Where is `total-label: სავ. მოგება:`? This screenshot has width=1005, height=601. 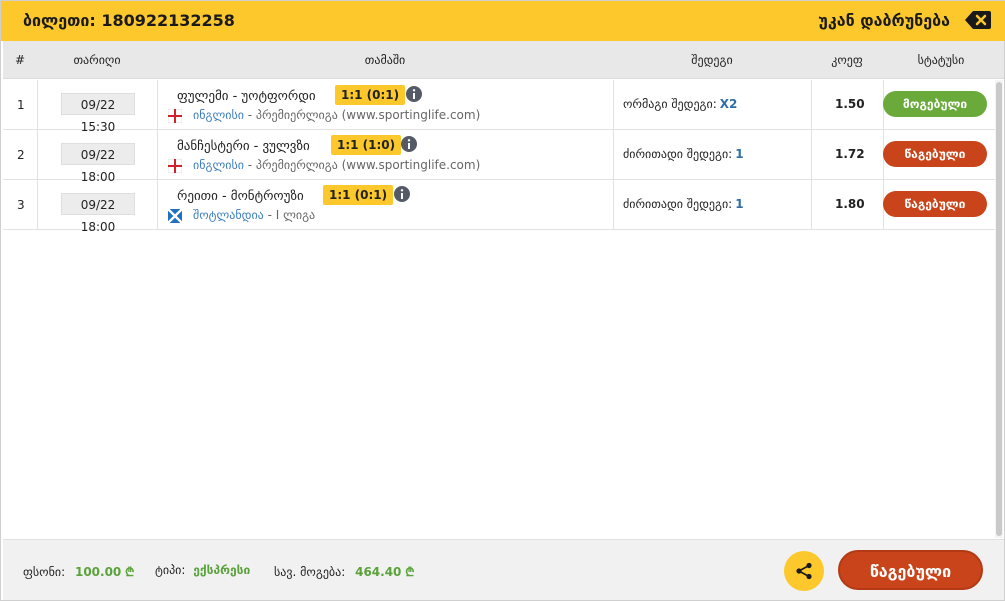
total-label: სავ. მოგება: is located at coordinates (310, 572).